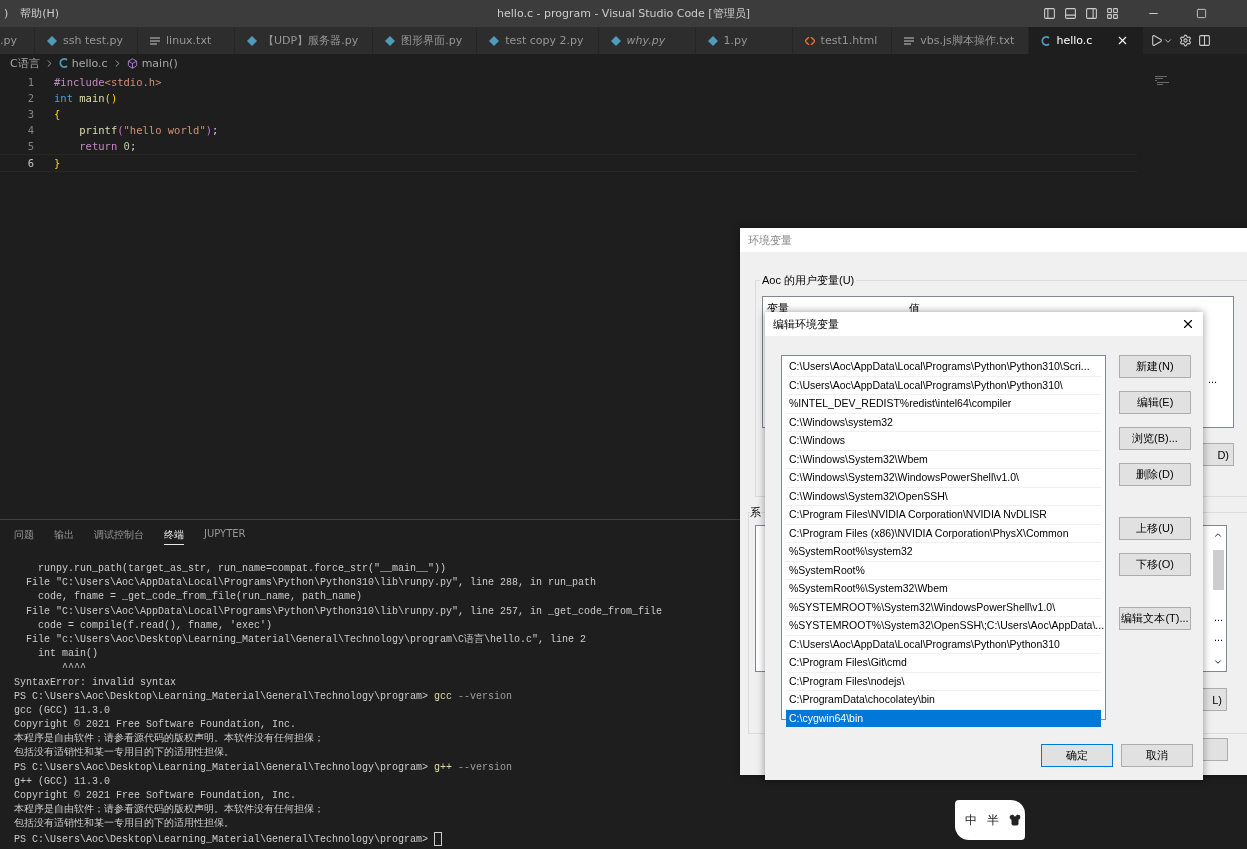  I want to click on scroll-down-icon, so click(1218, 662).